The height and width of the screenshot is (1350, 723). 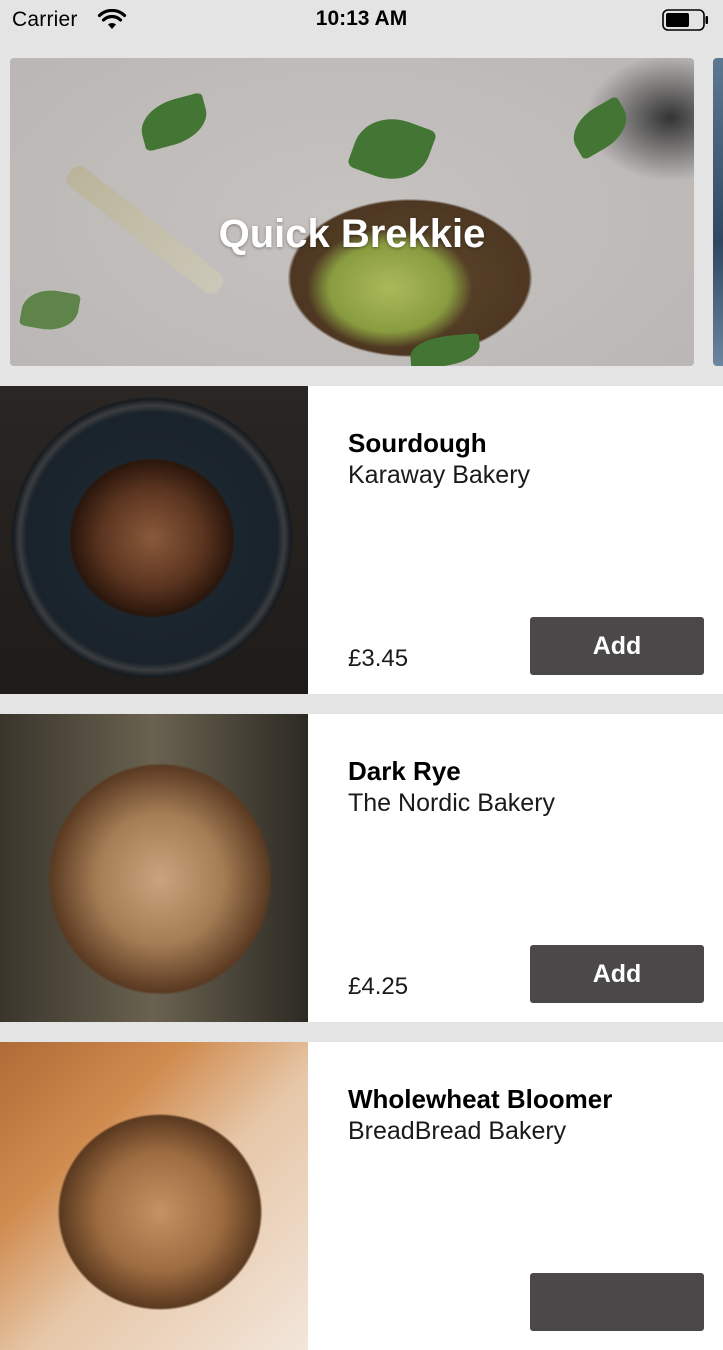 I want to click on status-time: 10:13 AM, so click(x=361, y=18).